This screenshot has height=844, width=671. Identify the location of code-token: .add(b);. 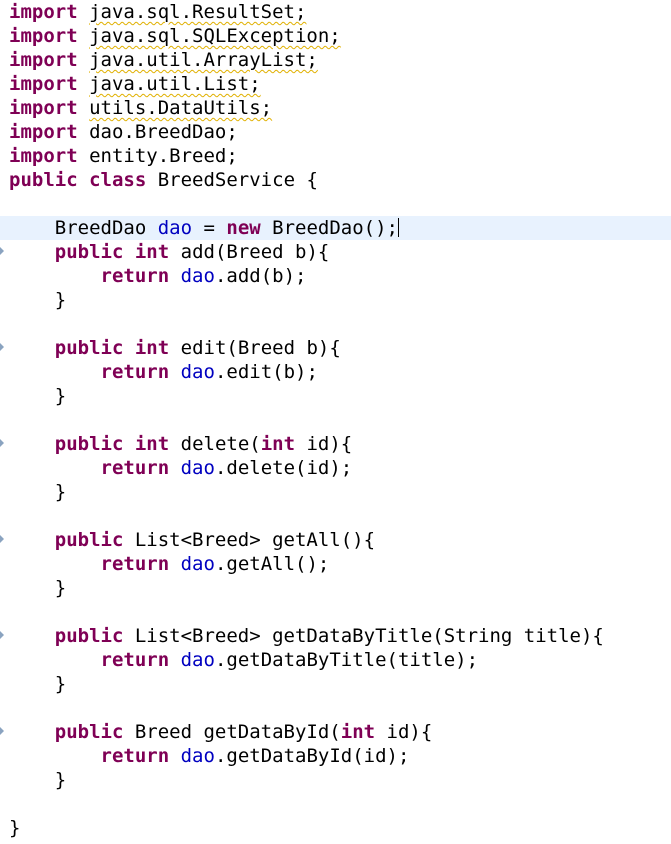
(260, 276).